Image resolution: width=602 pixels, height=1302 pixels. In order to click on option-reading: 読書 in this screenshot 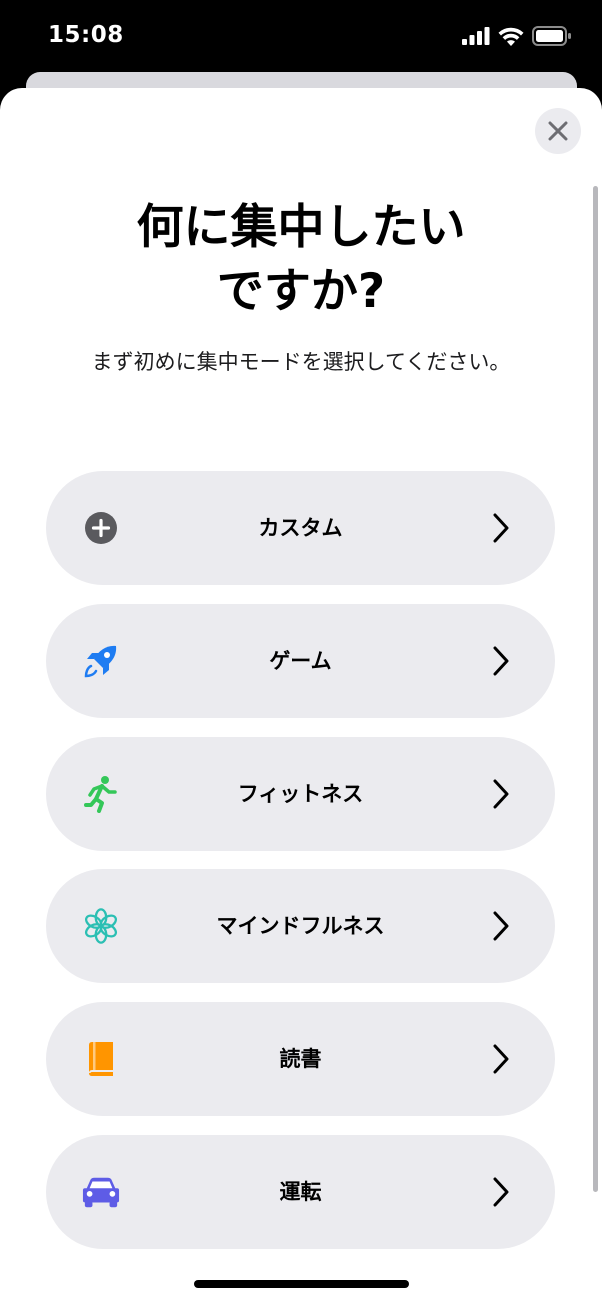, I will do `click(300, 1059)`.